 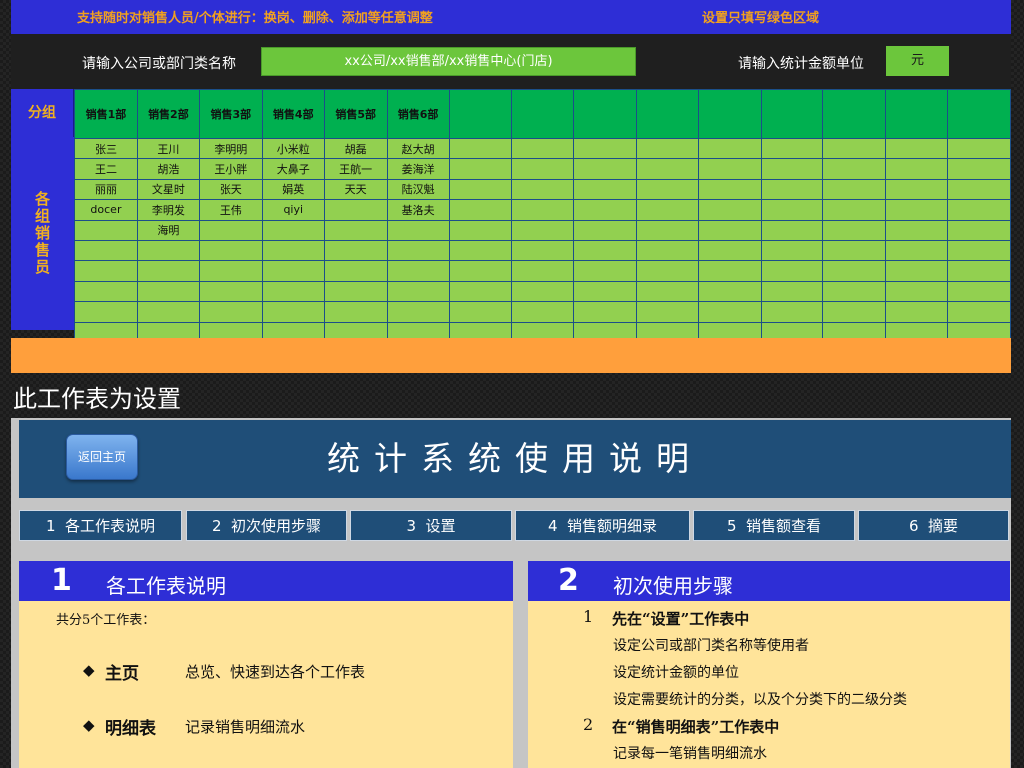 I want to click on nav-tab-detail-entry: 4 销售额明细录, so click(x=602, y=525).